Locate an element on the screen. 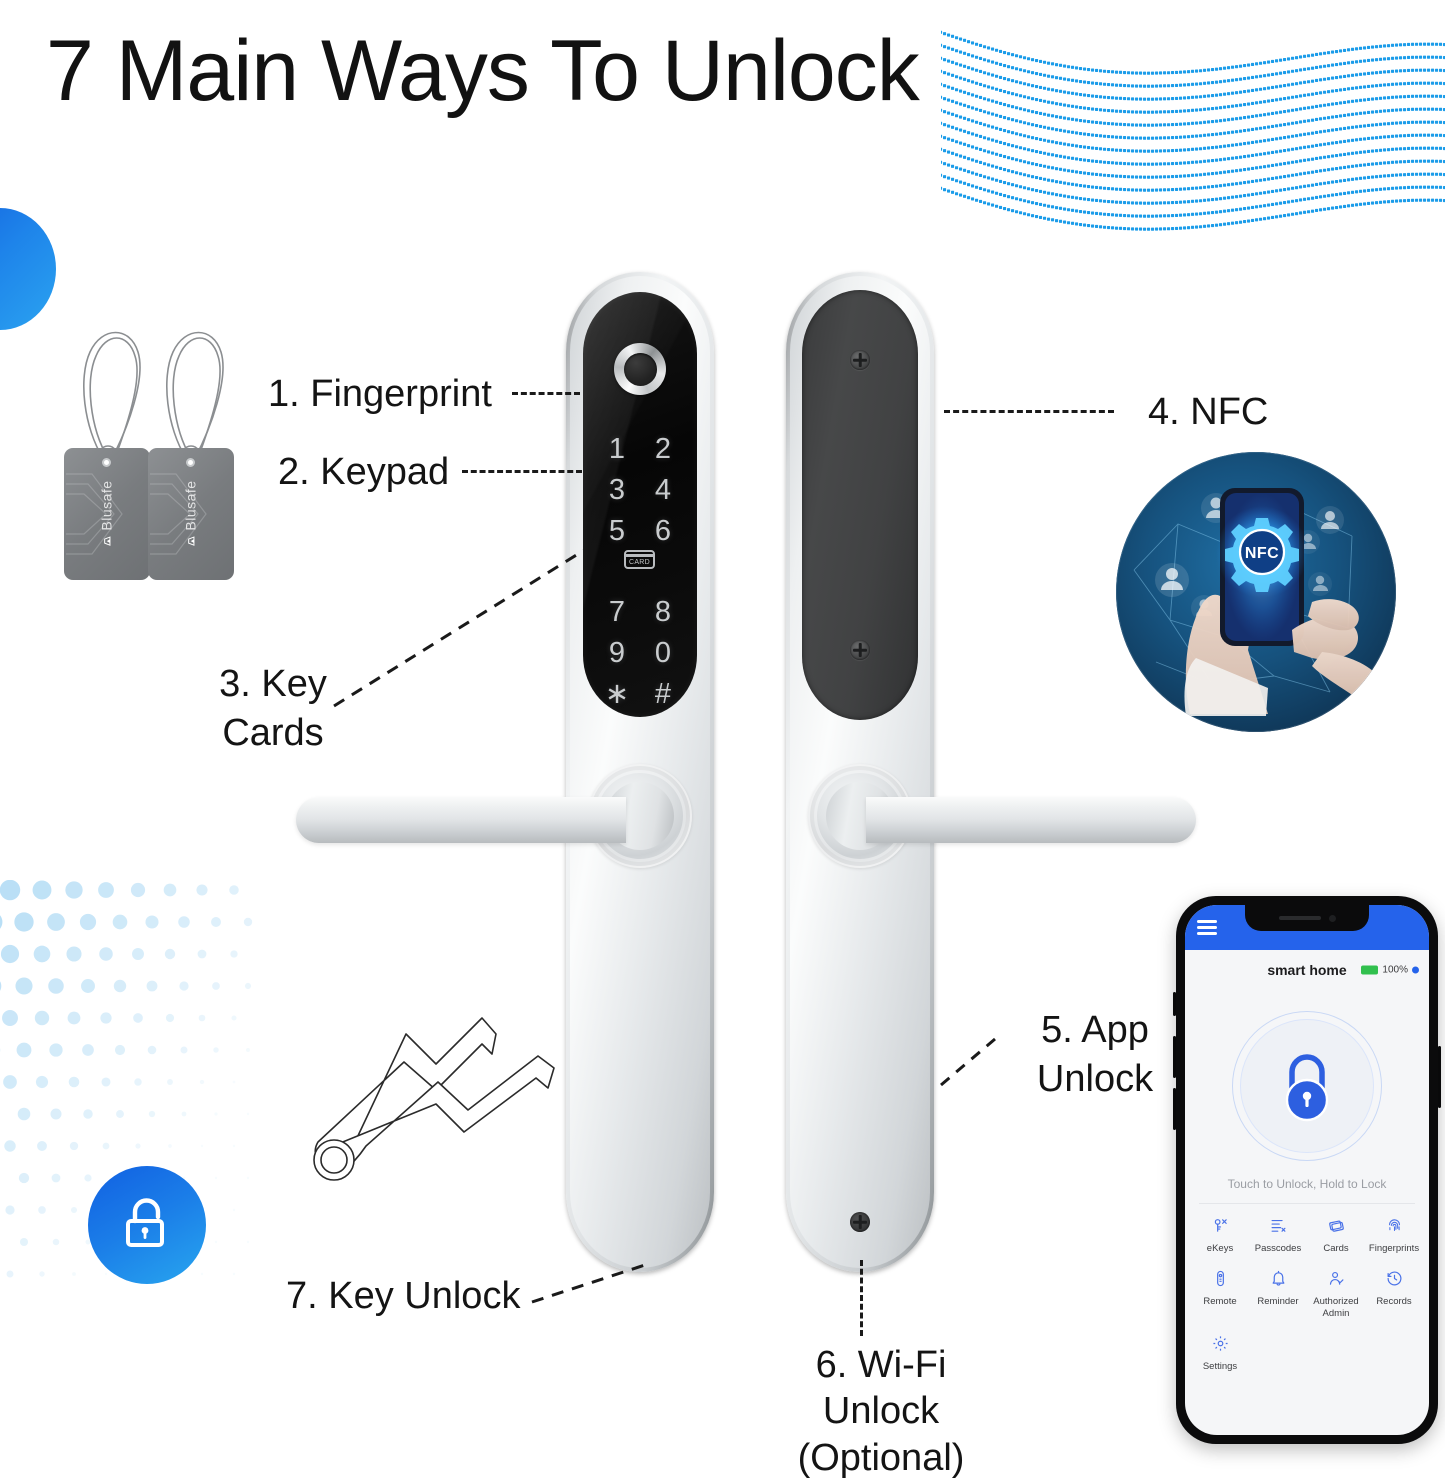 This screenshot has height=1481, width=1445. passcode-list-icon is located at coordinates (1278, 1228).